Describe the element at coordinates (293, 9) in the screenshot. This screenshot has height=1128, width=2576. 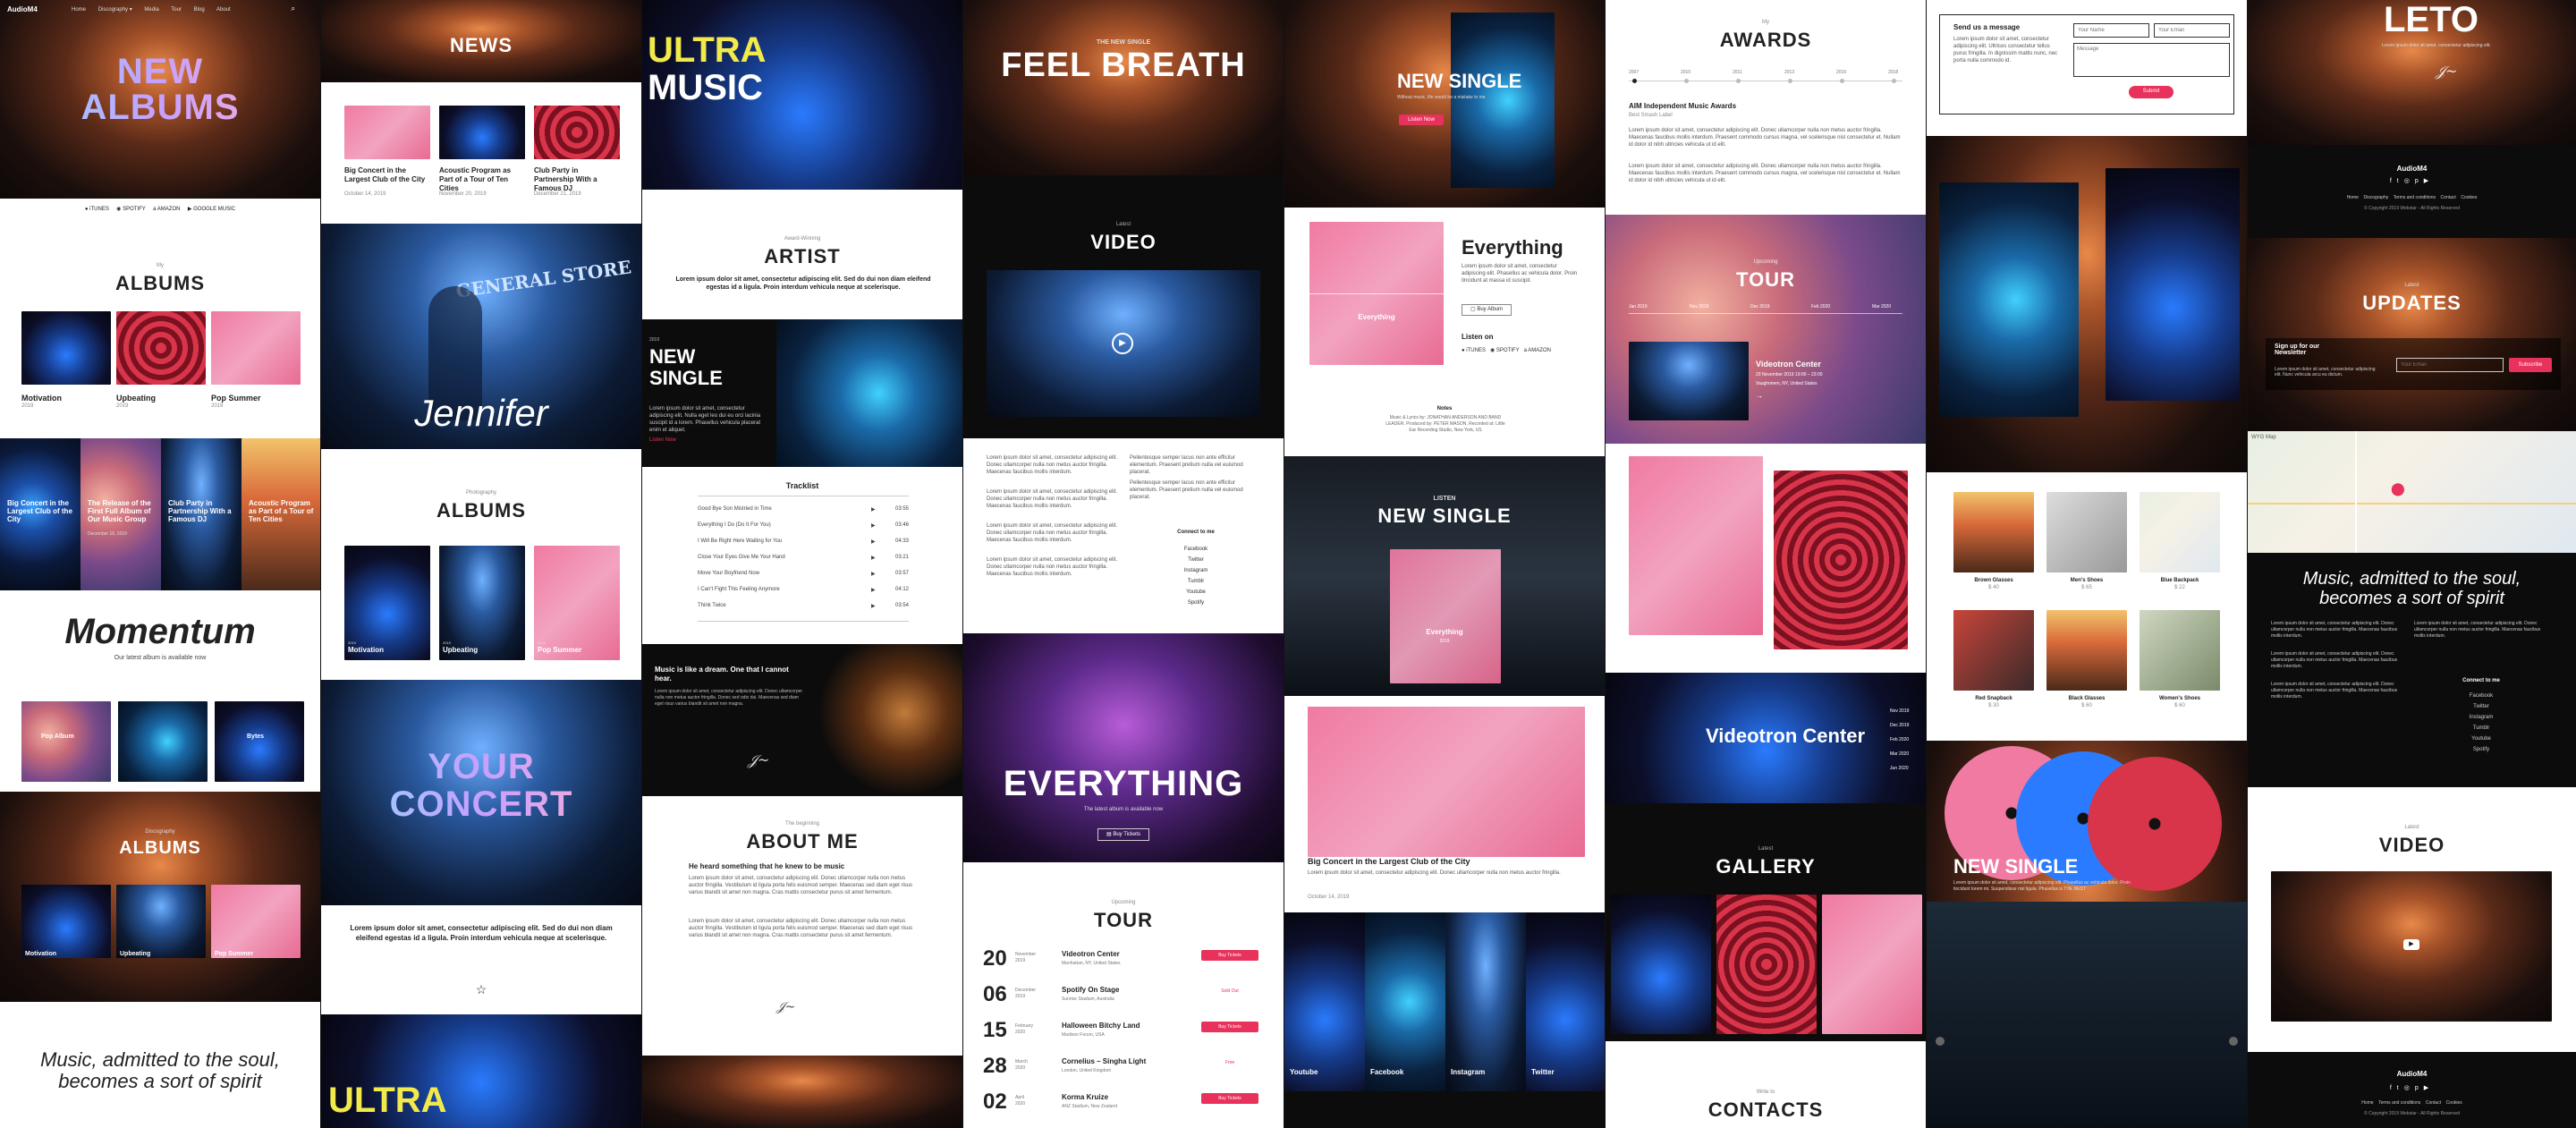
I see `search-icon: ⌕` at that location.